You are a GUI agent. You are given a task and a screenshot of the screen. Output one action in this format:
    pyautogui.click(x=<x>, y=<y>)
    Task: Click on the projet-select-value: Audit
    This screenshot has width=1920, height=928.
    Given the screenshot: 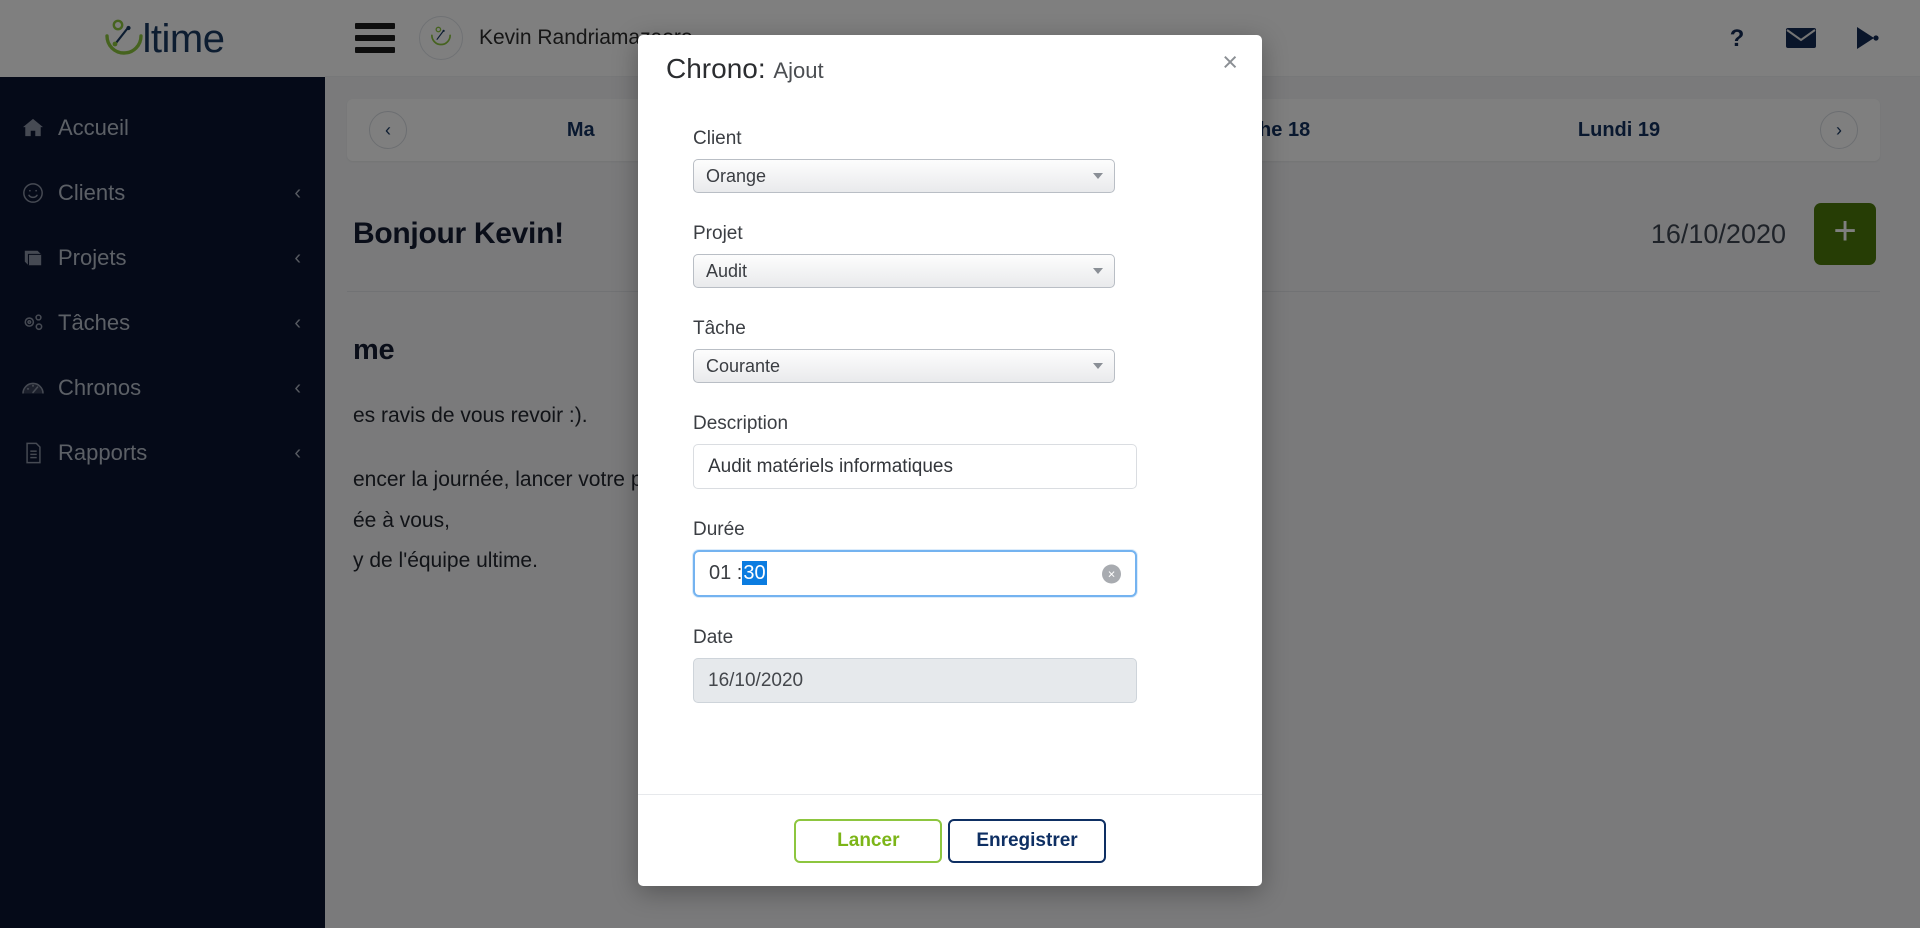 What is the action you would take?
    pyautogui.click(x=727, y=270)
    